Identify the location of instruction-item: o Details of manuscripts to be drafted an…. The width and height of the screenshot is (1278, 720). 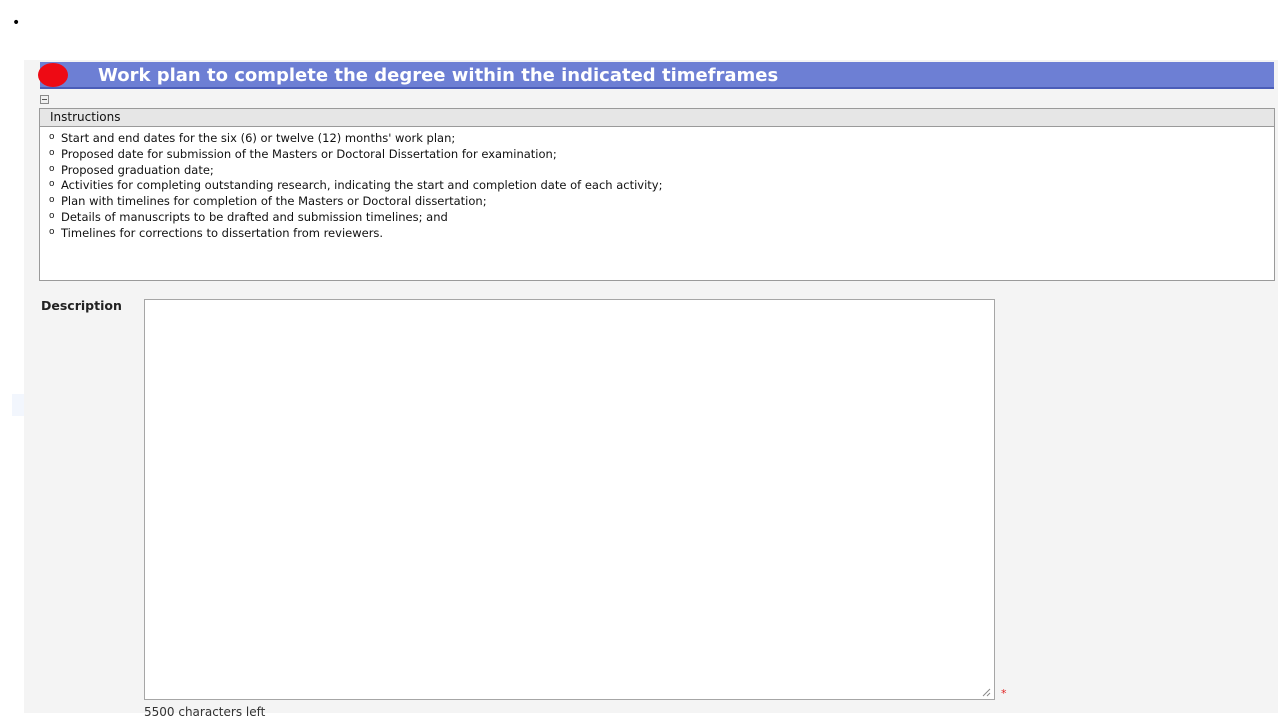
(661, 218).